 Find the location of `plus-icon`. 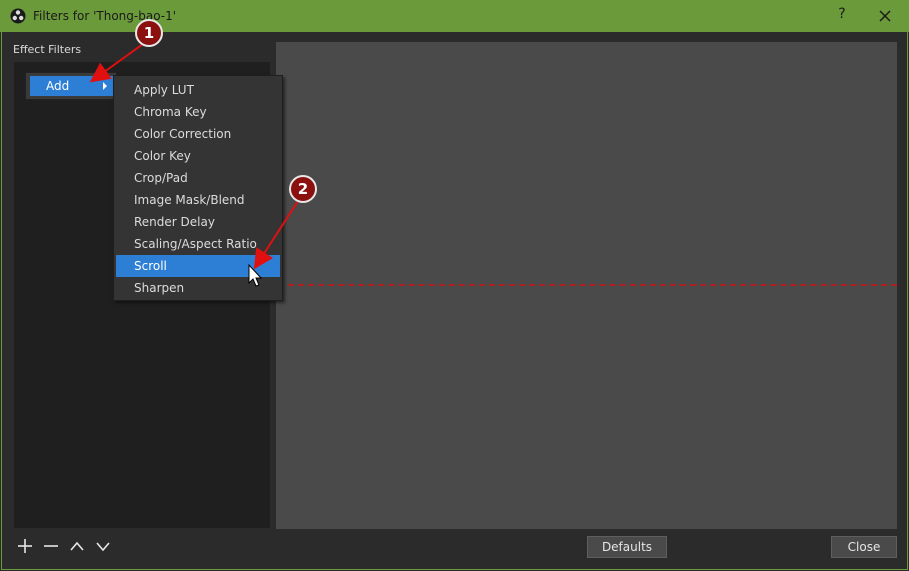

plus-icon is located at coordinates (25, 546).